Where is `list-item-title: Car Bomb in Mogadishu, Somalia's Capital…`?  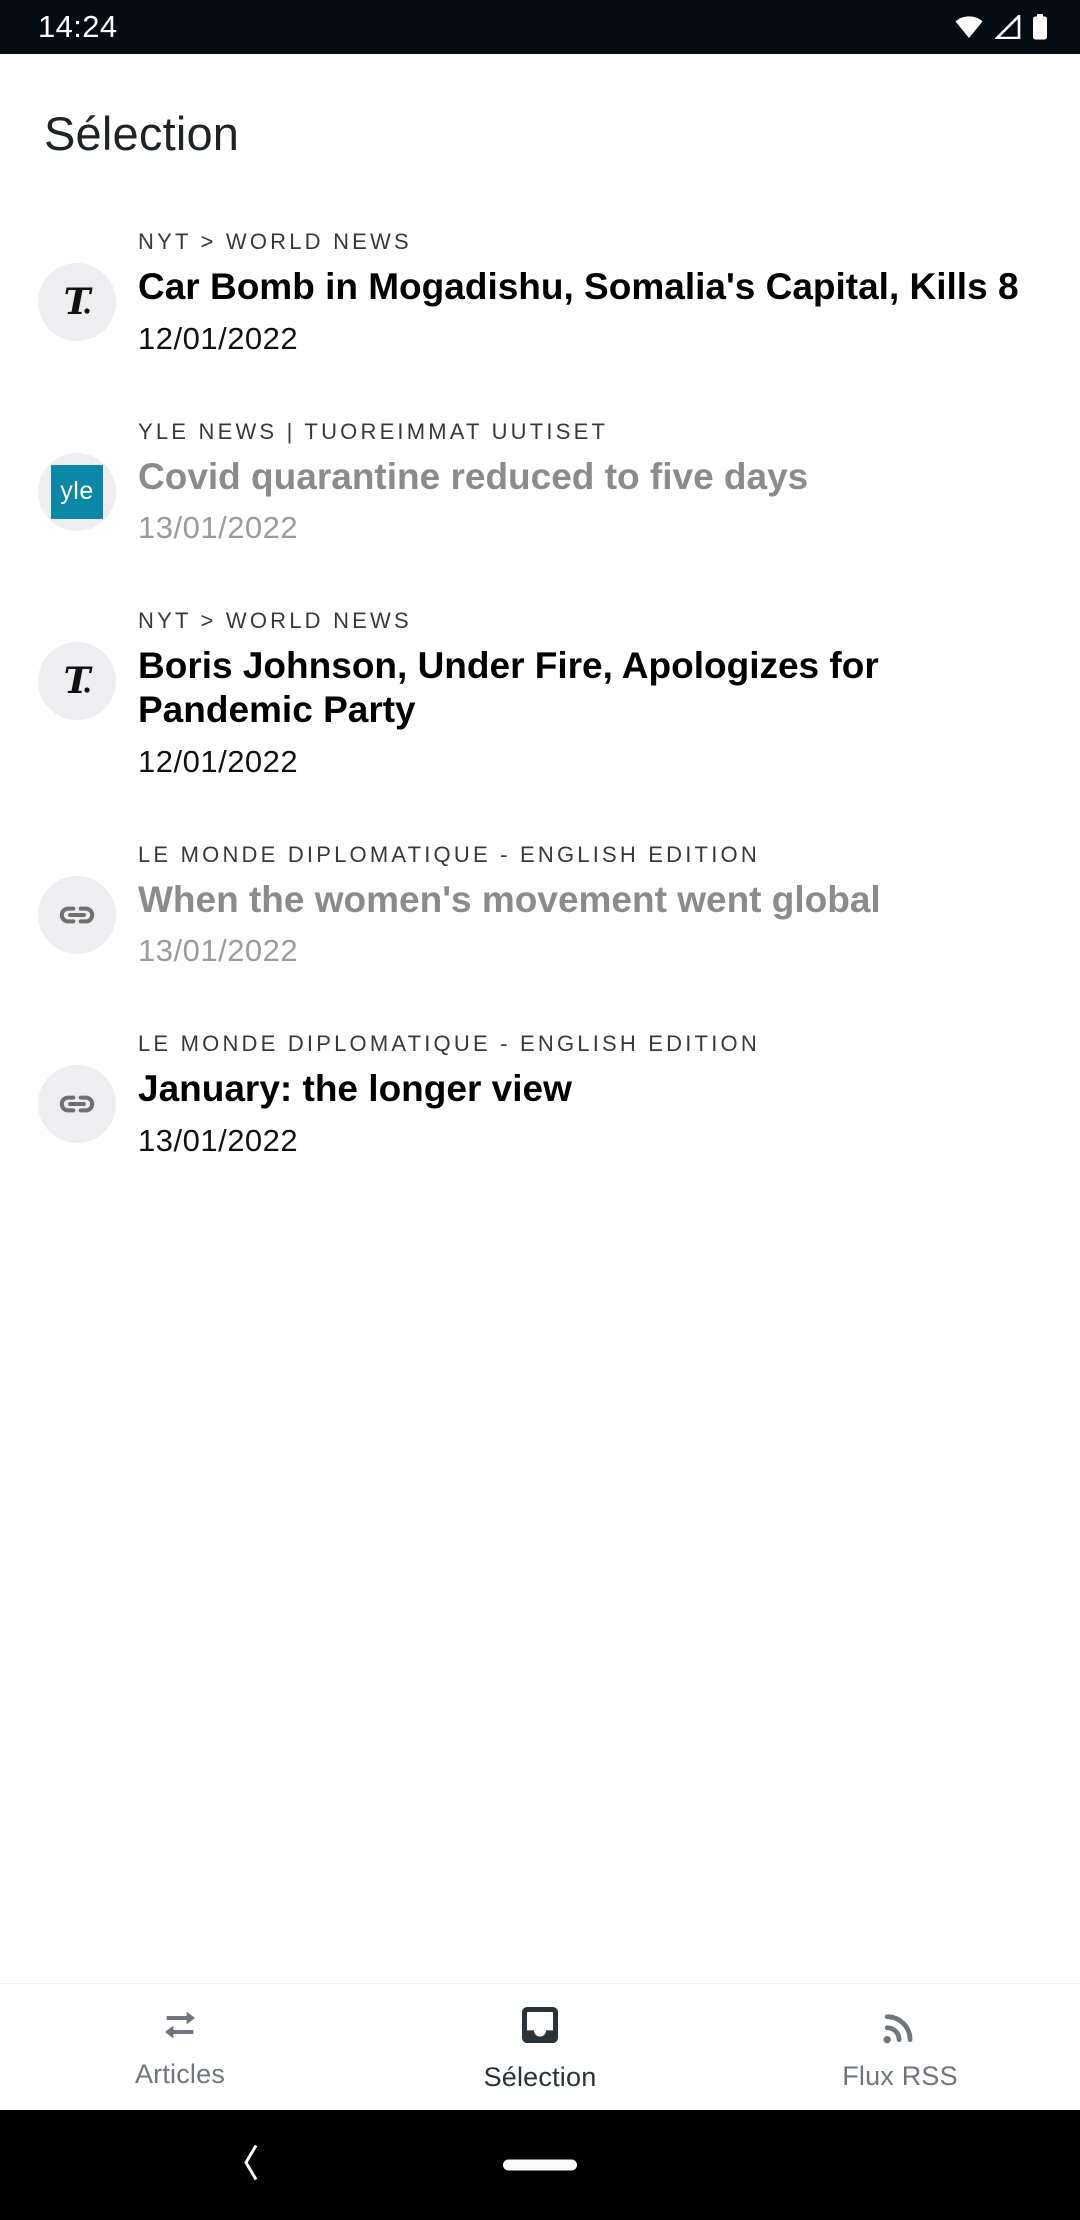 list-item-title: Car Bomb in Mogadishu, Somalia's Capital… is located at coordinates (578, 286).